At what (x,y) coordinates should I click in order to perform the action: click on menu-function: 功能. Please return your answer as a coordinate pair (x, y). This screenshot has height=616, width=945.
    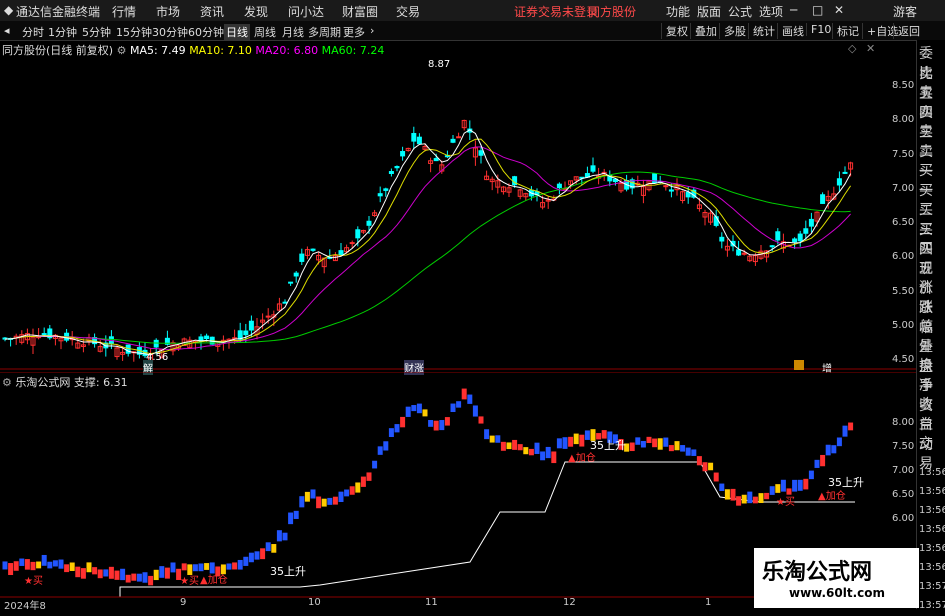
    Looking at the image, I should click on (678, 11).